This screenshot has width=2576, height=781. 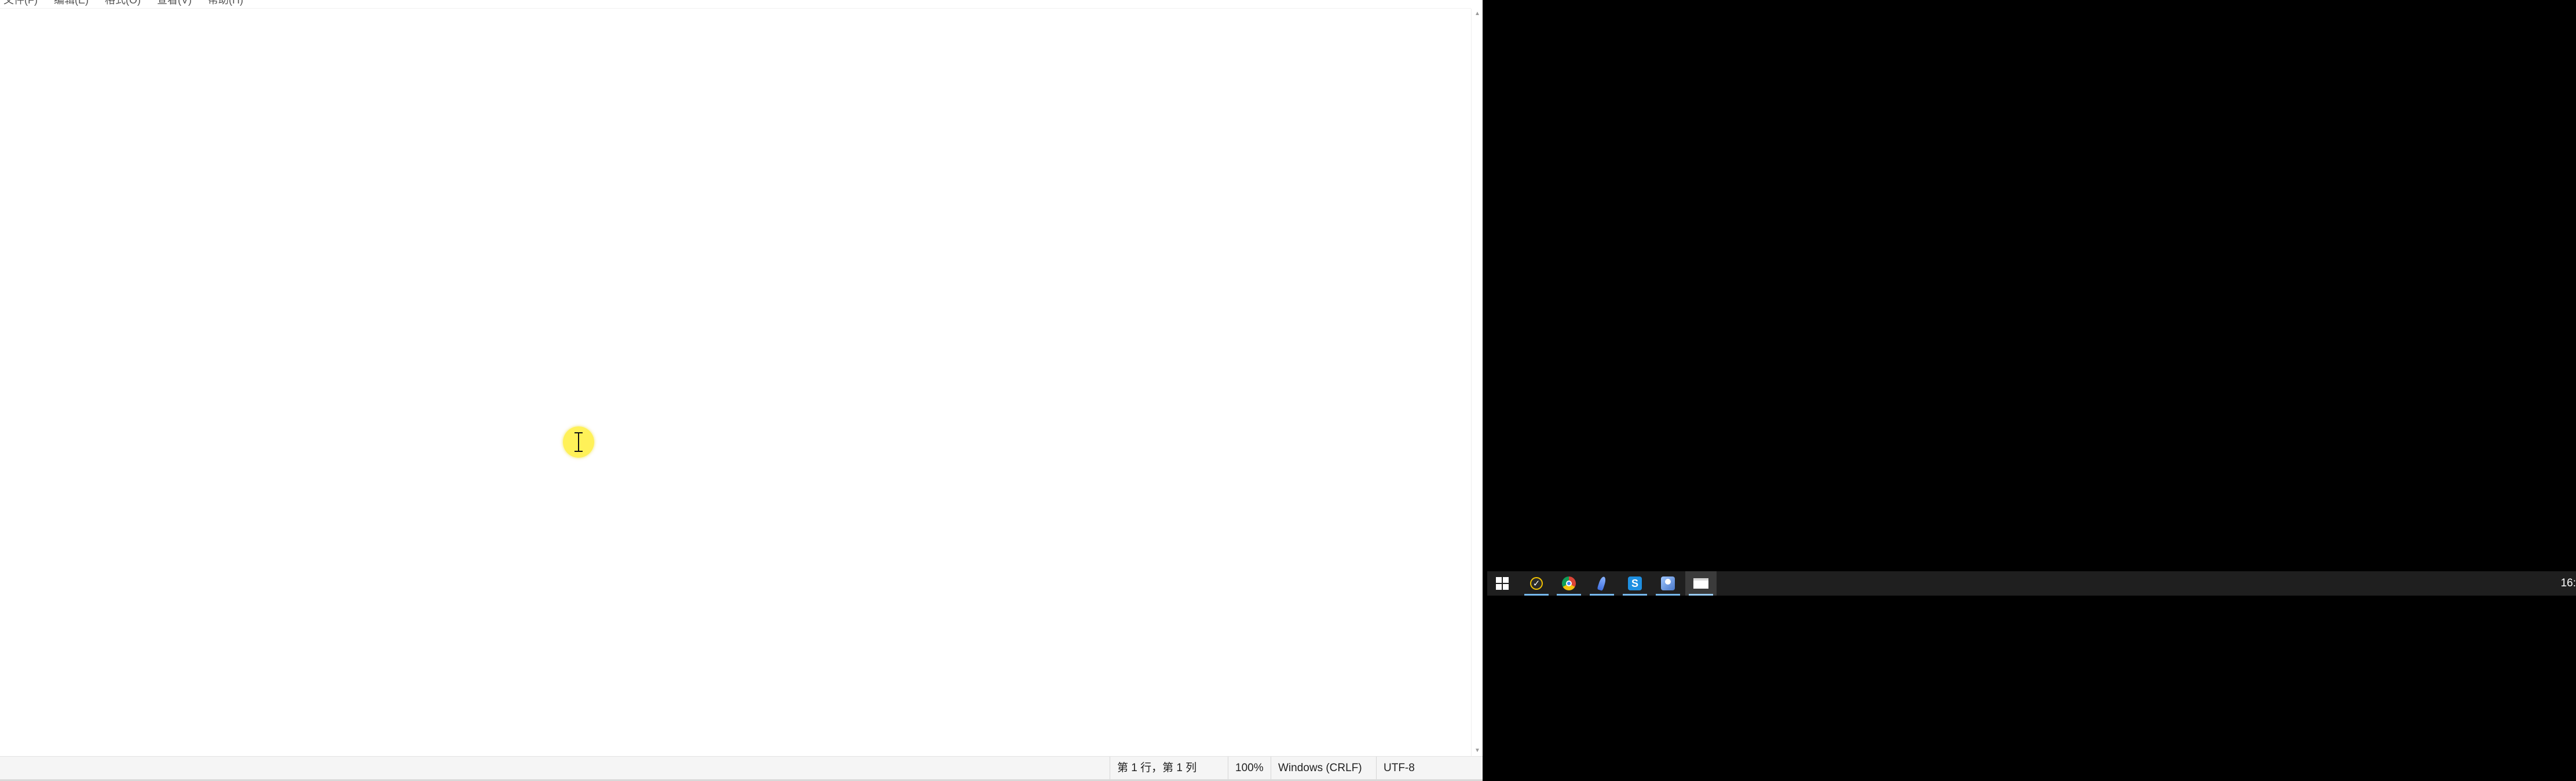 I want to click on taskbar-app-lightning: S, so click(x=1635, y=584).